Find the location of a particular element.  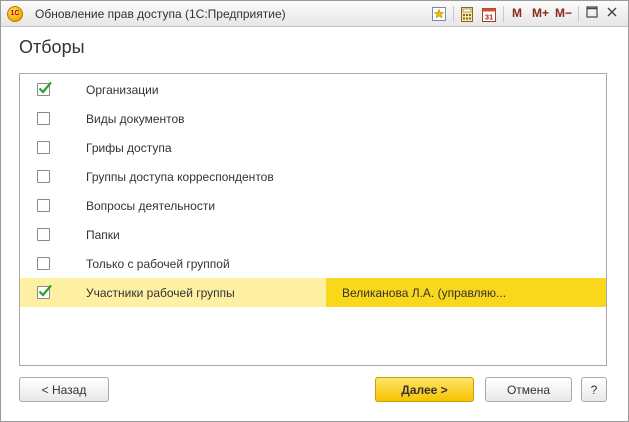

filter-row-folders: Папки is located at coordinates (313, 234).